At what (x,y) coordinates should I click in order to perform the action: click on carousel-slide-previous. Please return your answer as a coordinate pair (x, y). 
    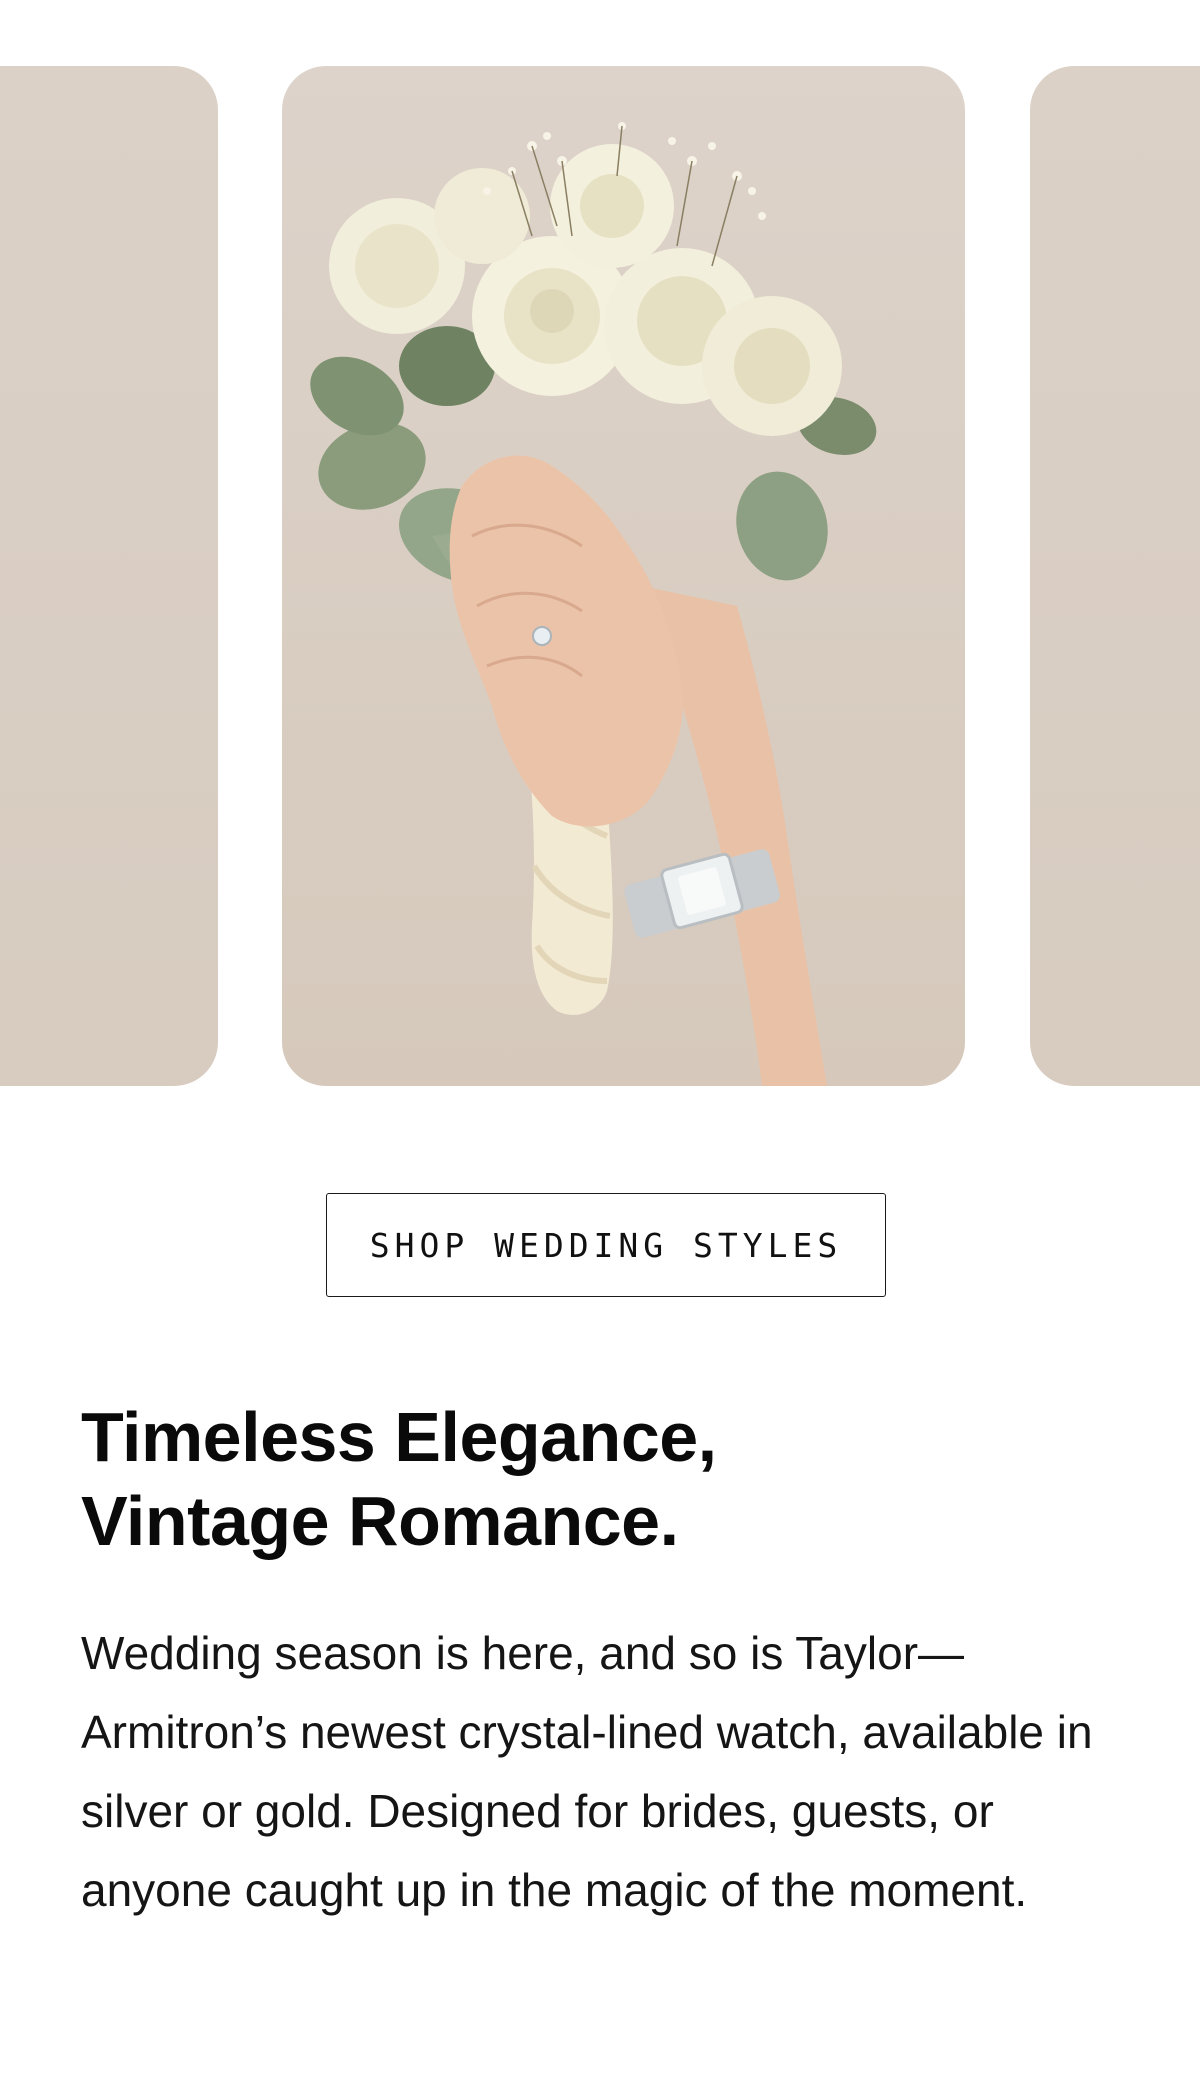
    Looking at the image, I should click on (109, 576).